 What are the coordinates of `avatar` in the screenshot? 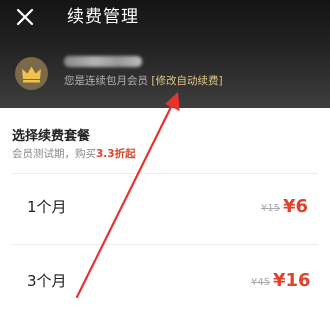 It's located at (31, 73).